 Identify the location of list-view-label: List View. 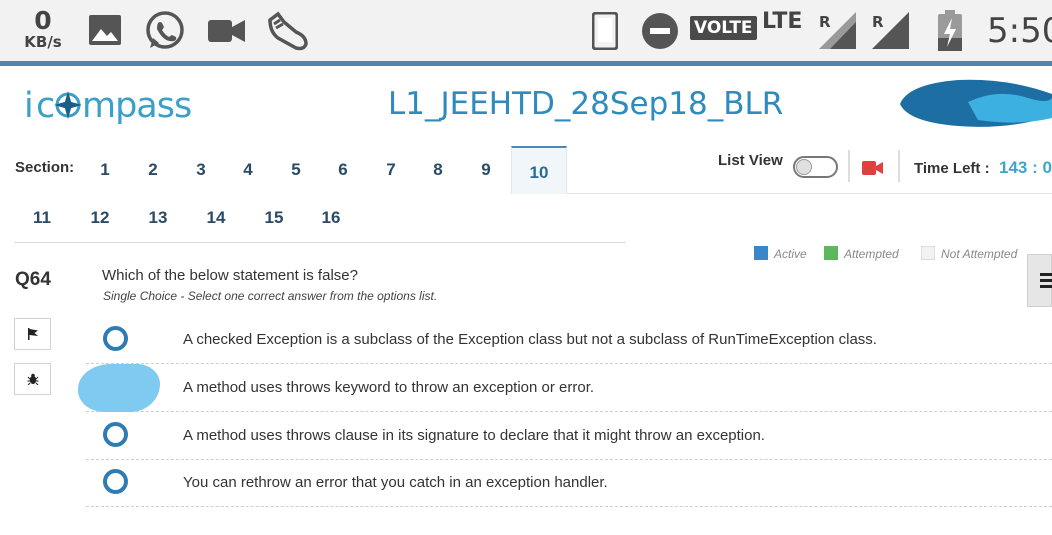
(750, 160).